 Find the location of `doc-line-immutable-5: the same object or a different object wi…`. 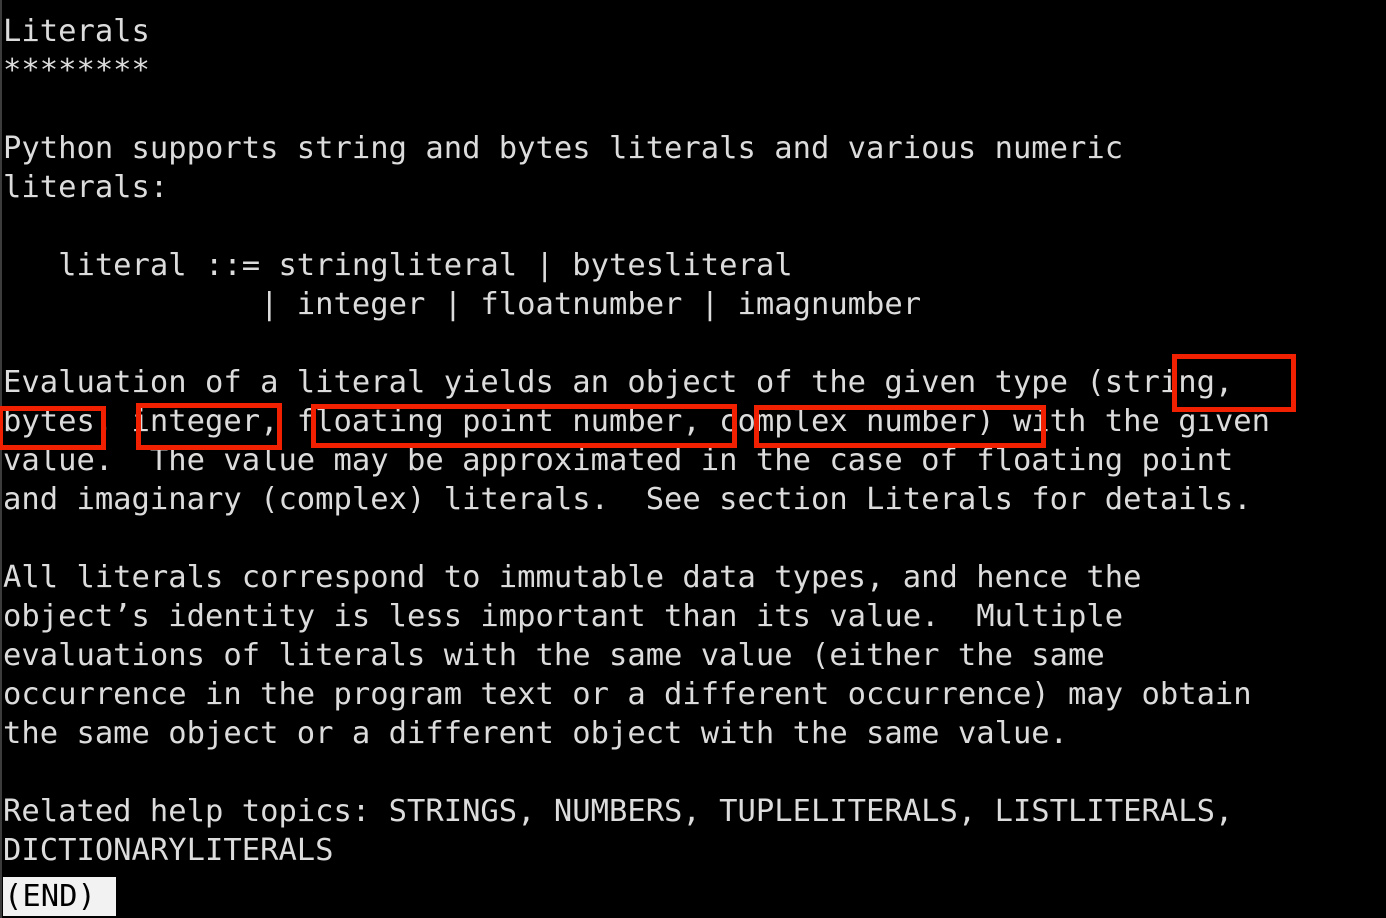

doc-line-immutable-5: the same object or a different object wi… is located at coordinates (536, 733).